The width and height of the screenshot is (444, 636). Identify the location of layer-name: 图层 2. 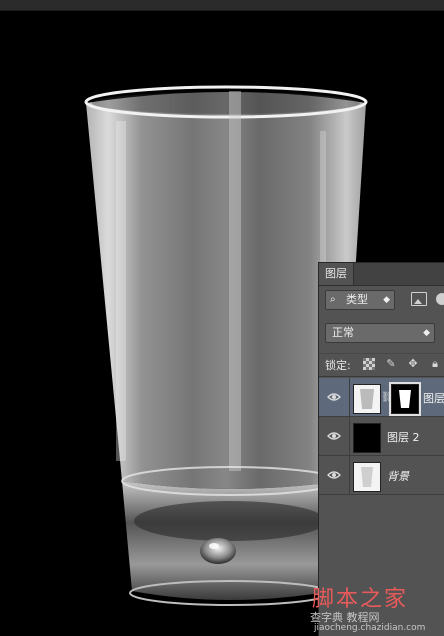
(403, 437).